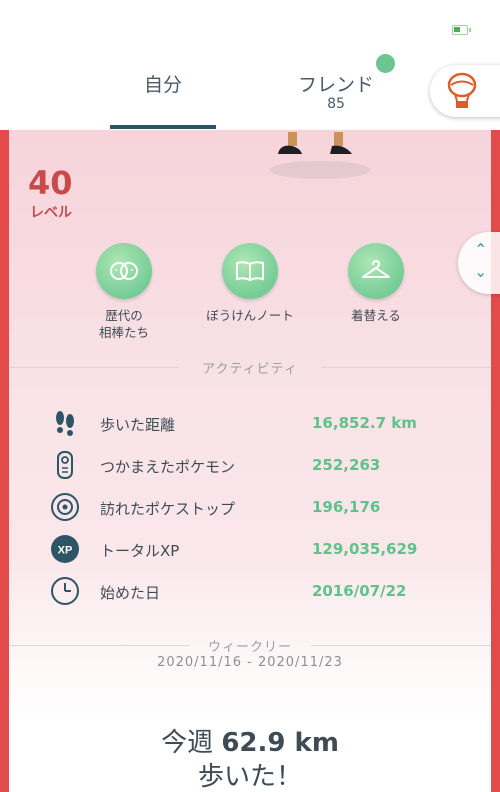 The width and height of the screenshot is (500, 792). I want to click on battery-icon, so click(461, 30).